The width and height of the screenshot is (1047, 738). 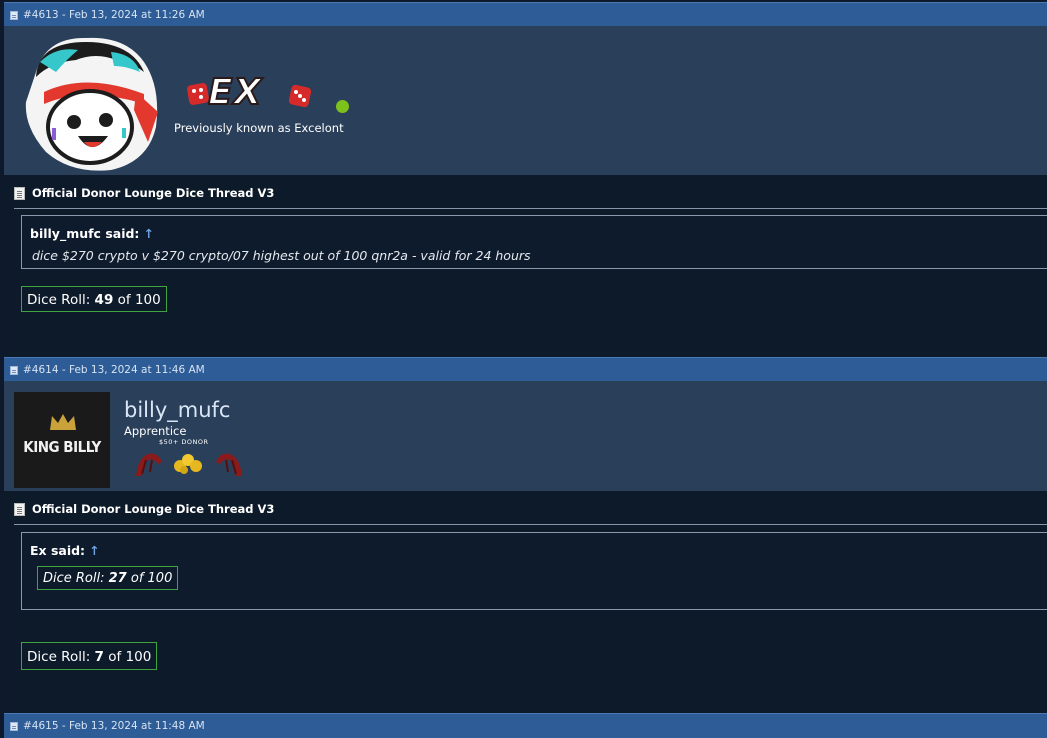 I want to click on post-header: #4613 - Feb 13, 2024 at 11:26 AM, so click(x=525, y=14).